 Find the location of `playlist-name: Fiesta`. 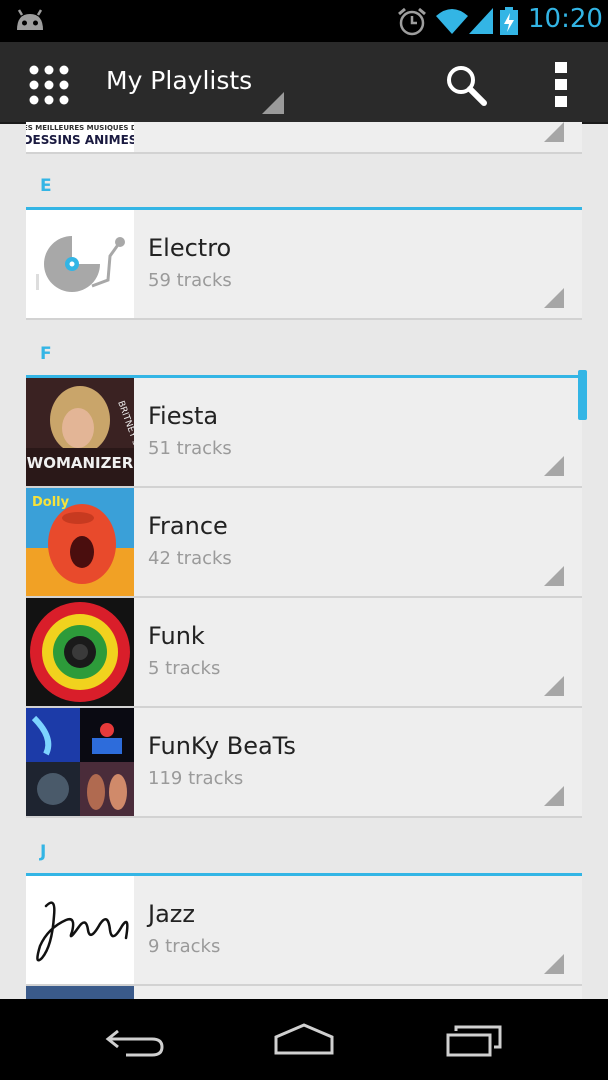

playlist-name: Fiesta is located at coordinates (183, 416).